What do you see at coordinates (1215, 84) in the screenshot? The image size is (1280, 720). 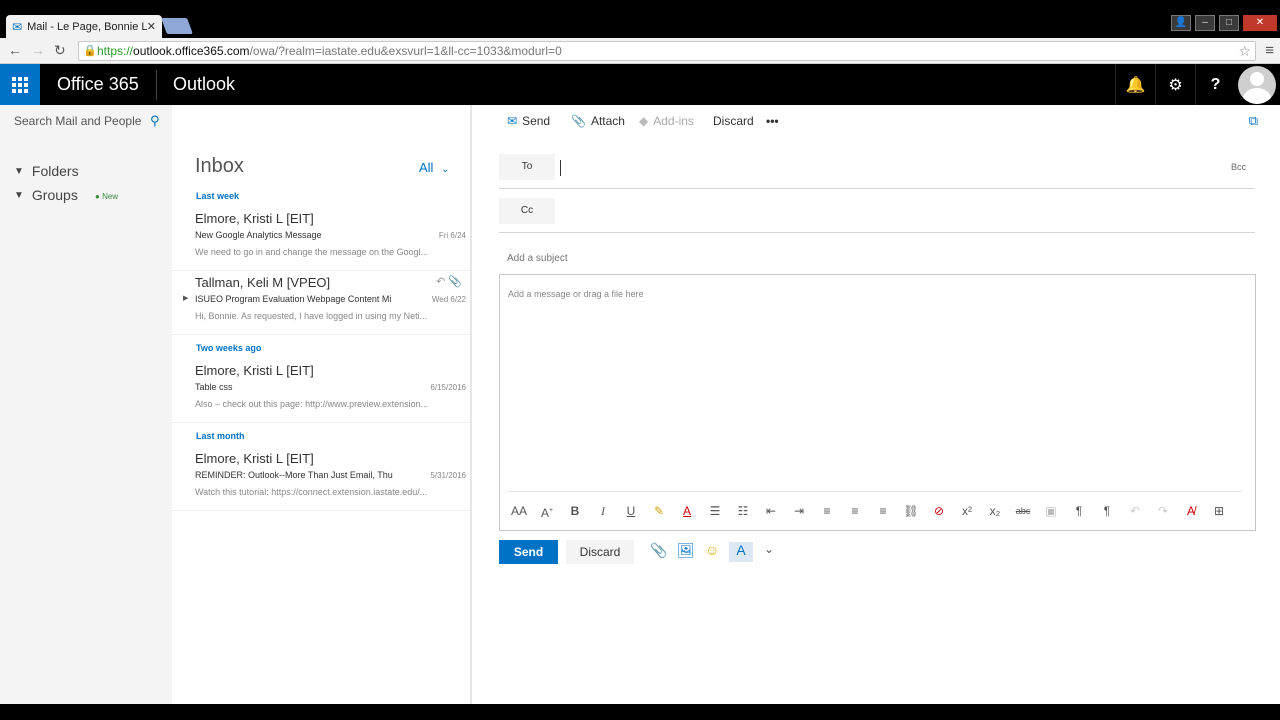 I see `help-icon: ?` at bounding box center [1215, 84].